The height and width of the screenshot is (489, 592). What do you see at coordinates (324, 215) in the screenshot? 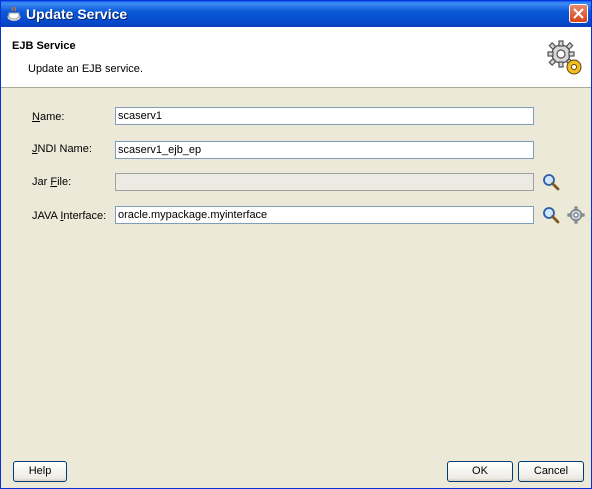
I see `java-interface-field` at bounding box center [324, 215].